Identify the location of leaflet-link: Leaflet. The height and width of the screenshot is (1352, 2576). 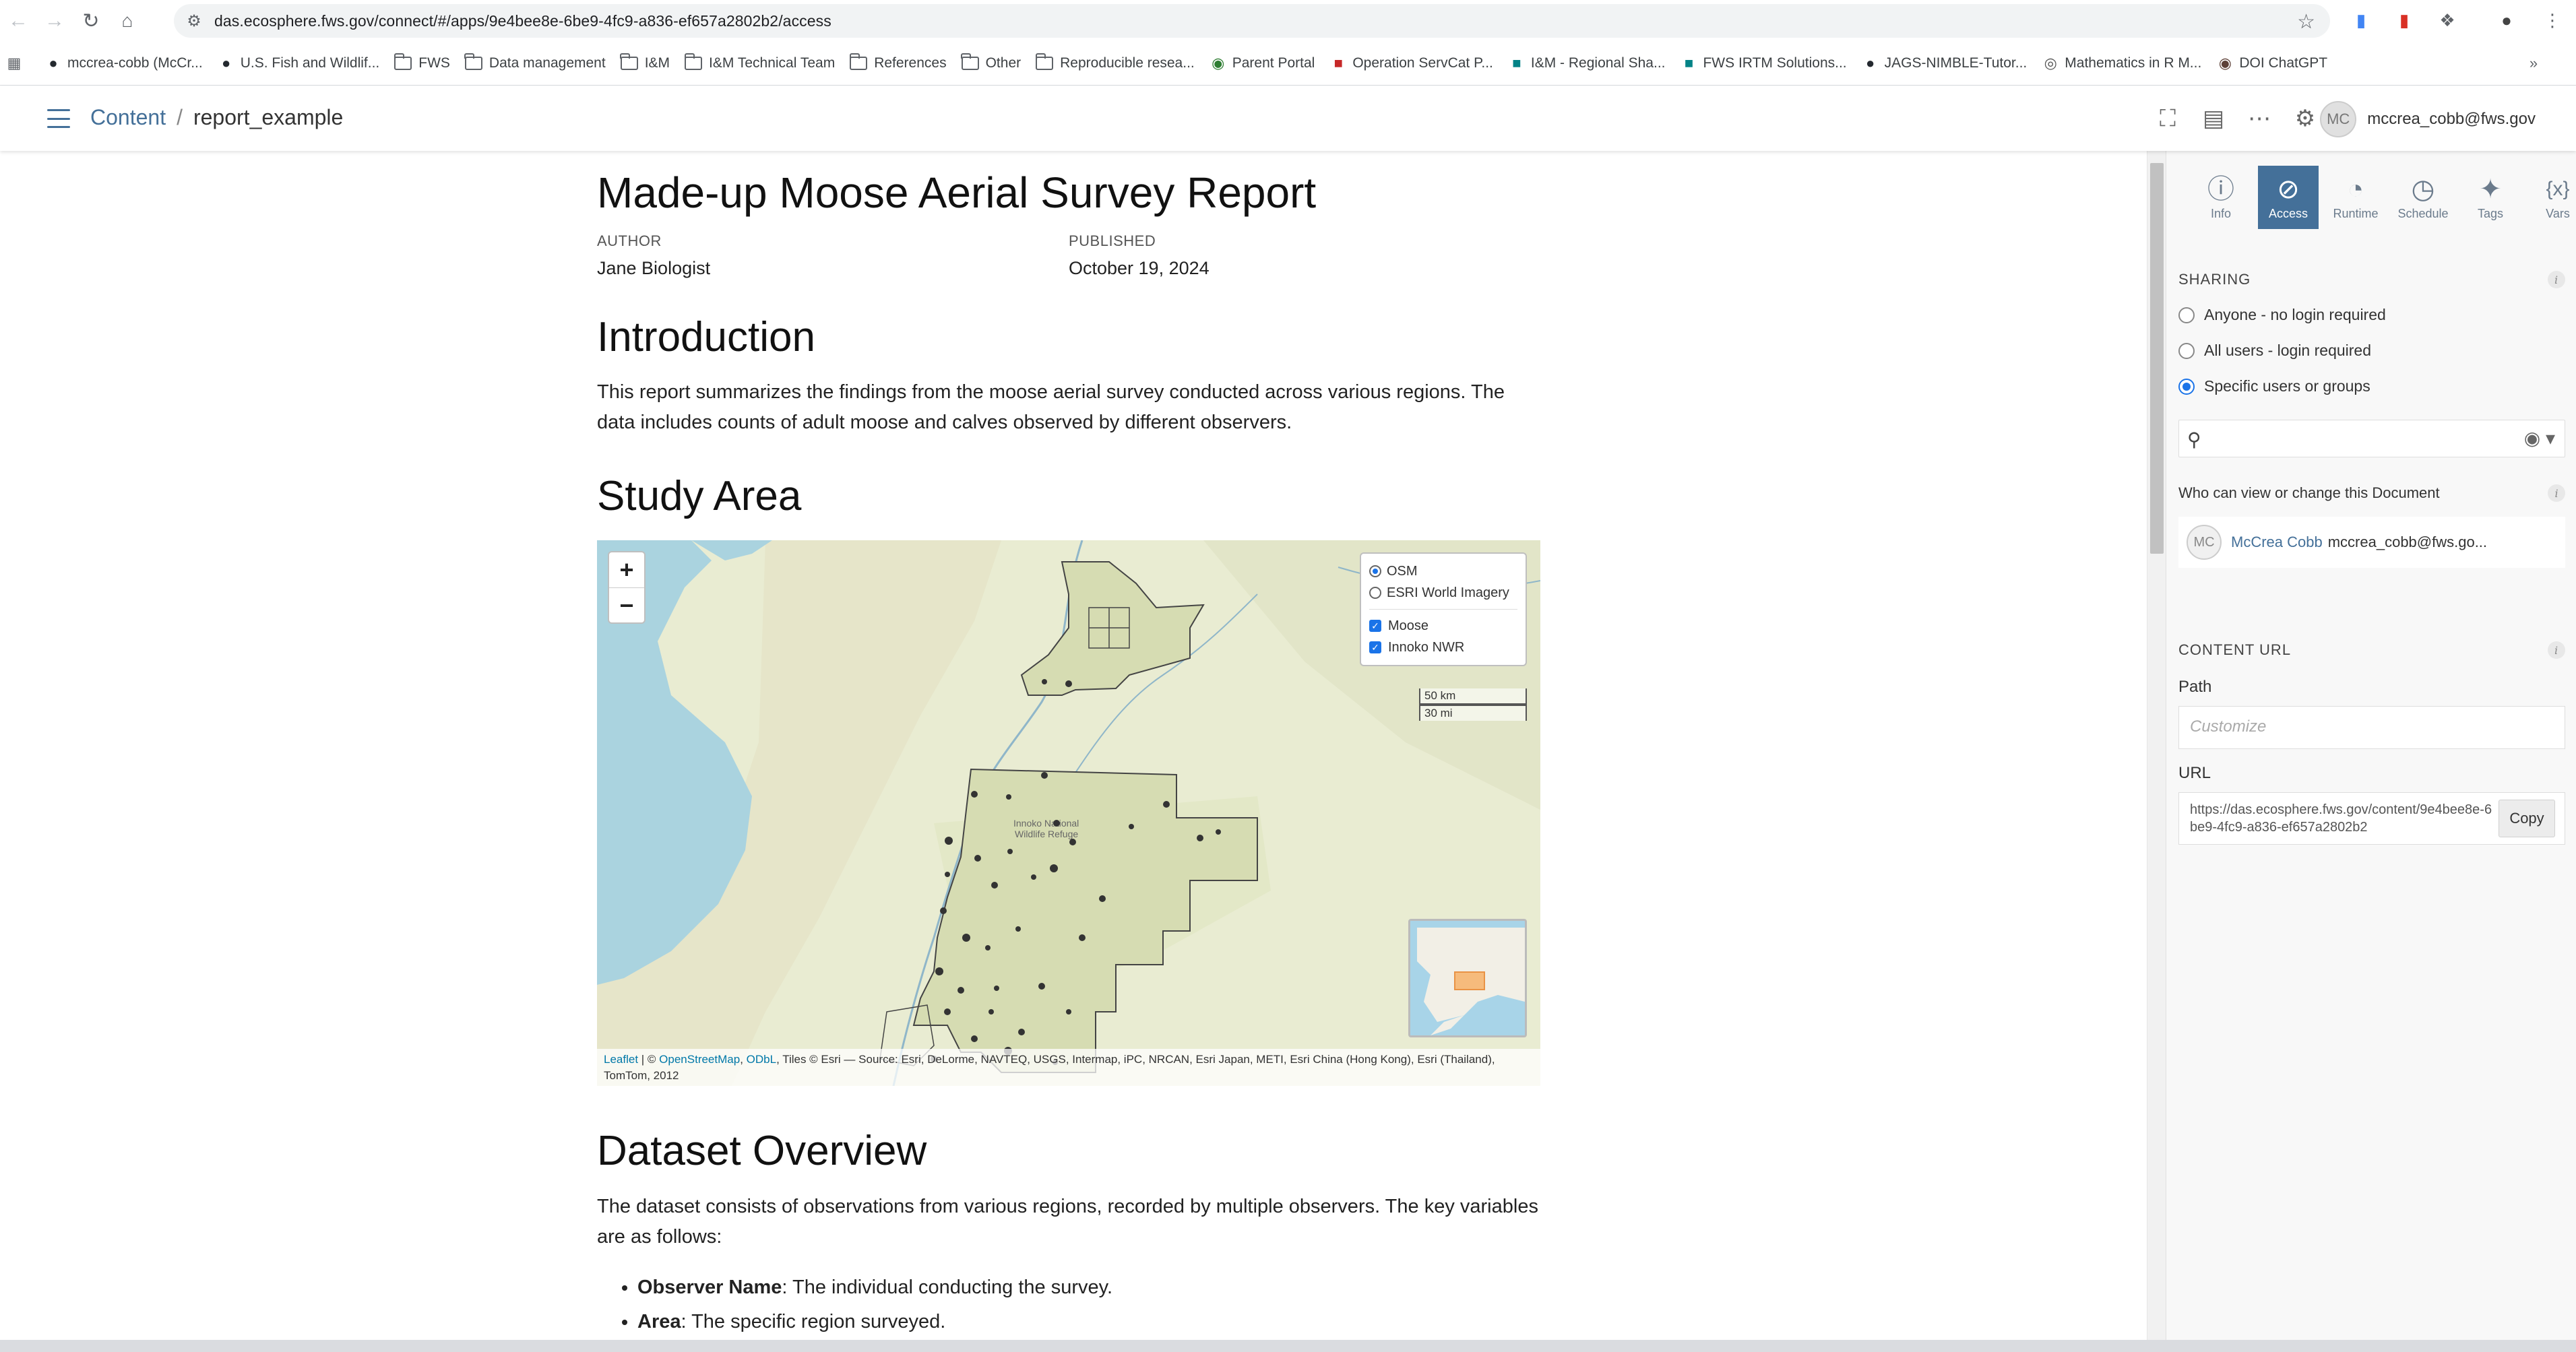
(621, 1059).